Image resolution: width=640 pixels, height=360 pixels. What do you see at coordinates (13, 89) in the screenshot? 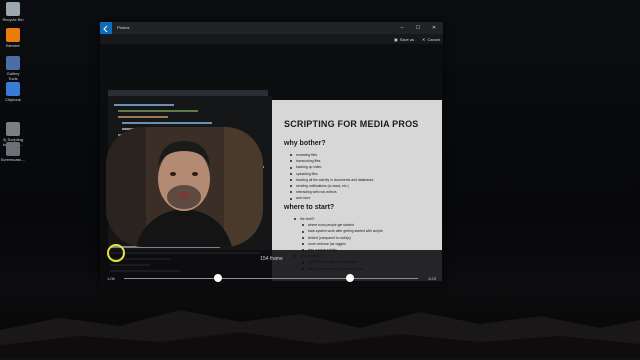
I see `citybook-icon` at bounding box center [13, 89].